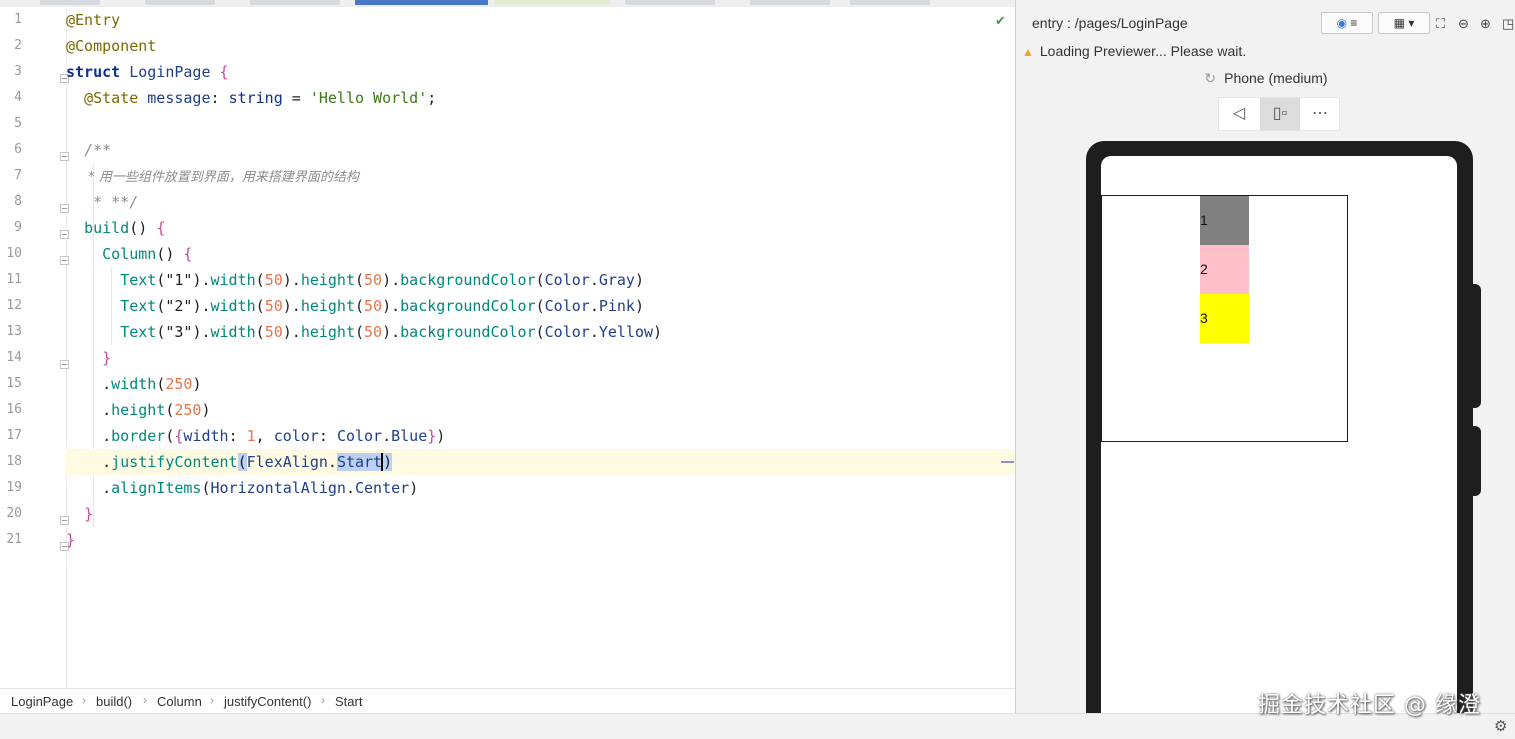 The width and height of the screenshot is (1515, 739). Describe the element at coordinates (1508, 24) in the screenshot. I see `maximize-icon: ◳` at that location.